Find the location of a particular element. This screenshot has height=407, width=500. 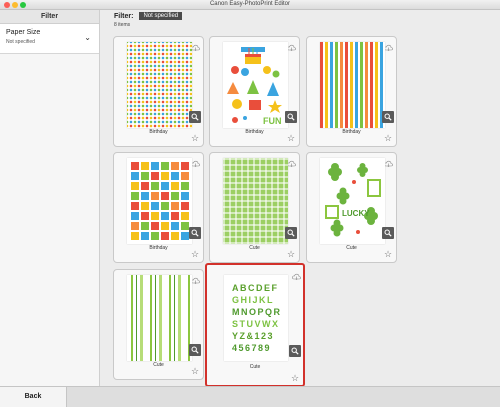

title-bar: Canon Easy-PhotoPrint Editor is located at coordinates (250, 5).